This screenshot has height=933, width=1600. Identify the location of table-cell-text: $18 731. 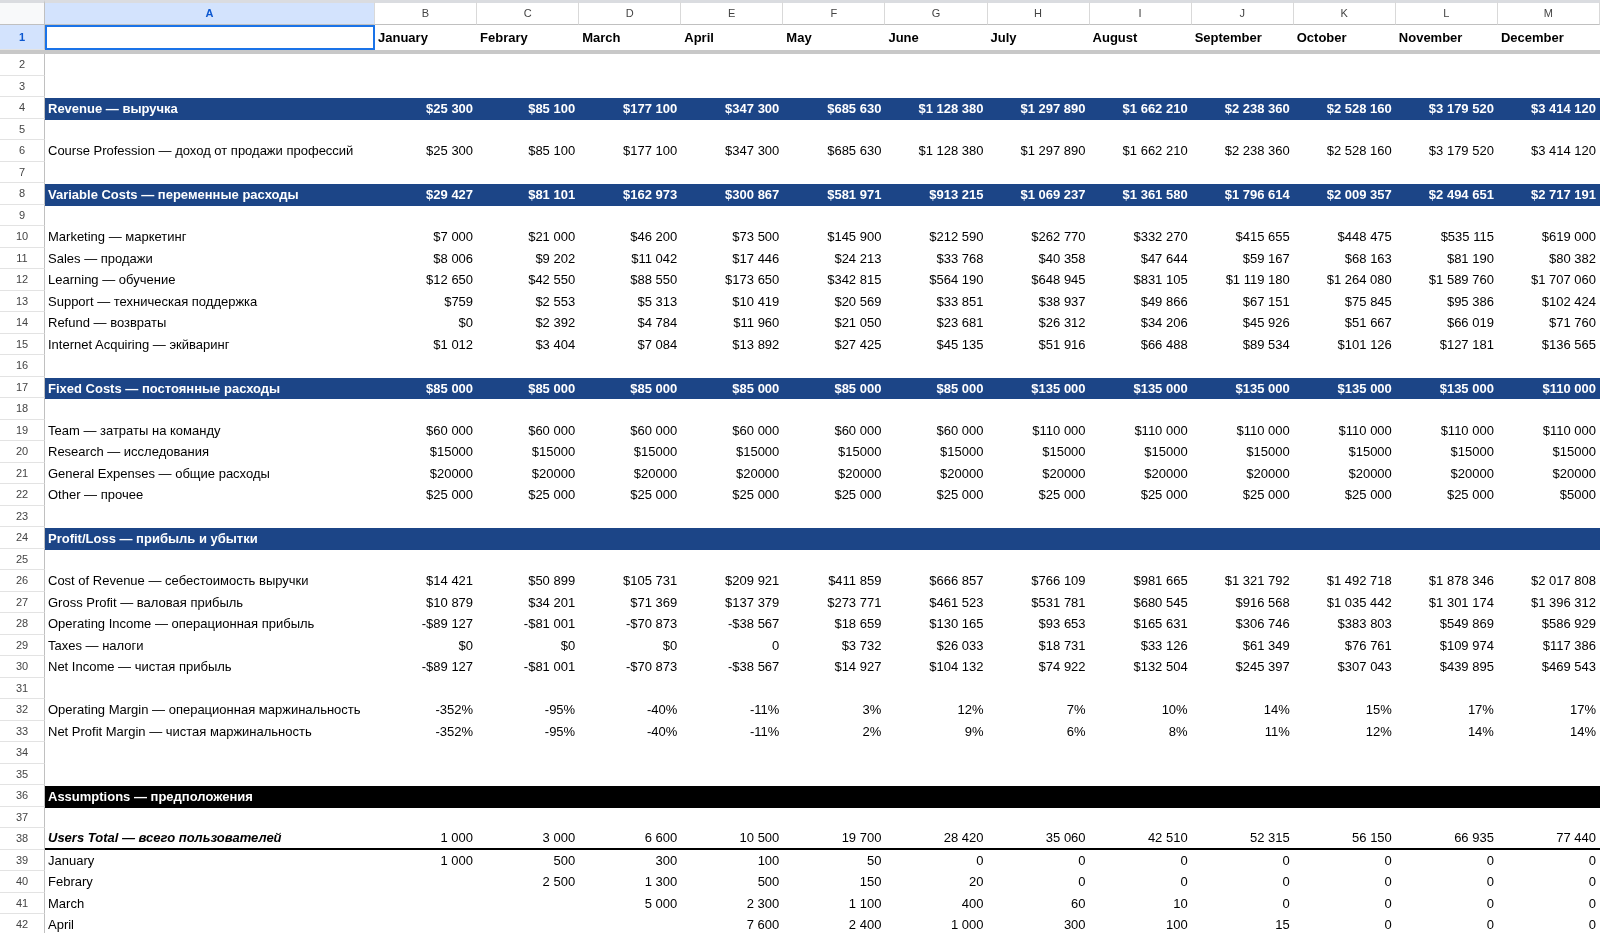
(1062, 645).